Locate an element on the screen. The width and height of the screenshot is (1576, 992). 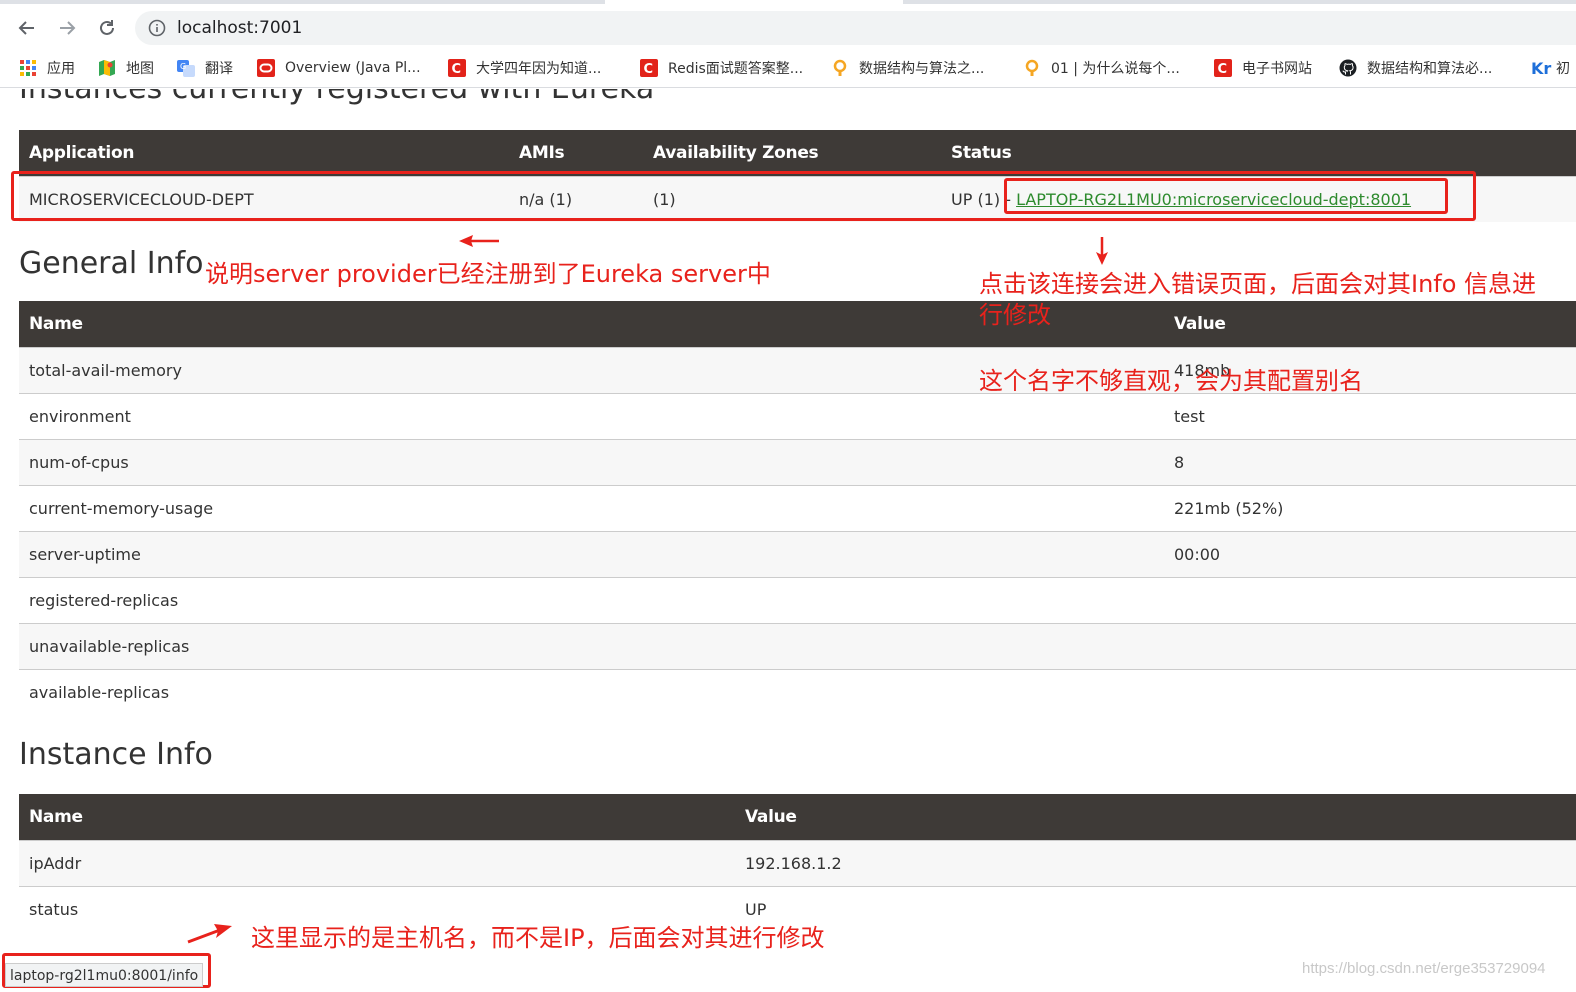
info-name: environment is located at coordinates (591, 415).